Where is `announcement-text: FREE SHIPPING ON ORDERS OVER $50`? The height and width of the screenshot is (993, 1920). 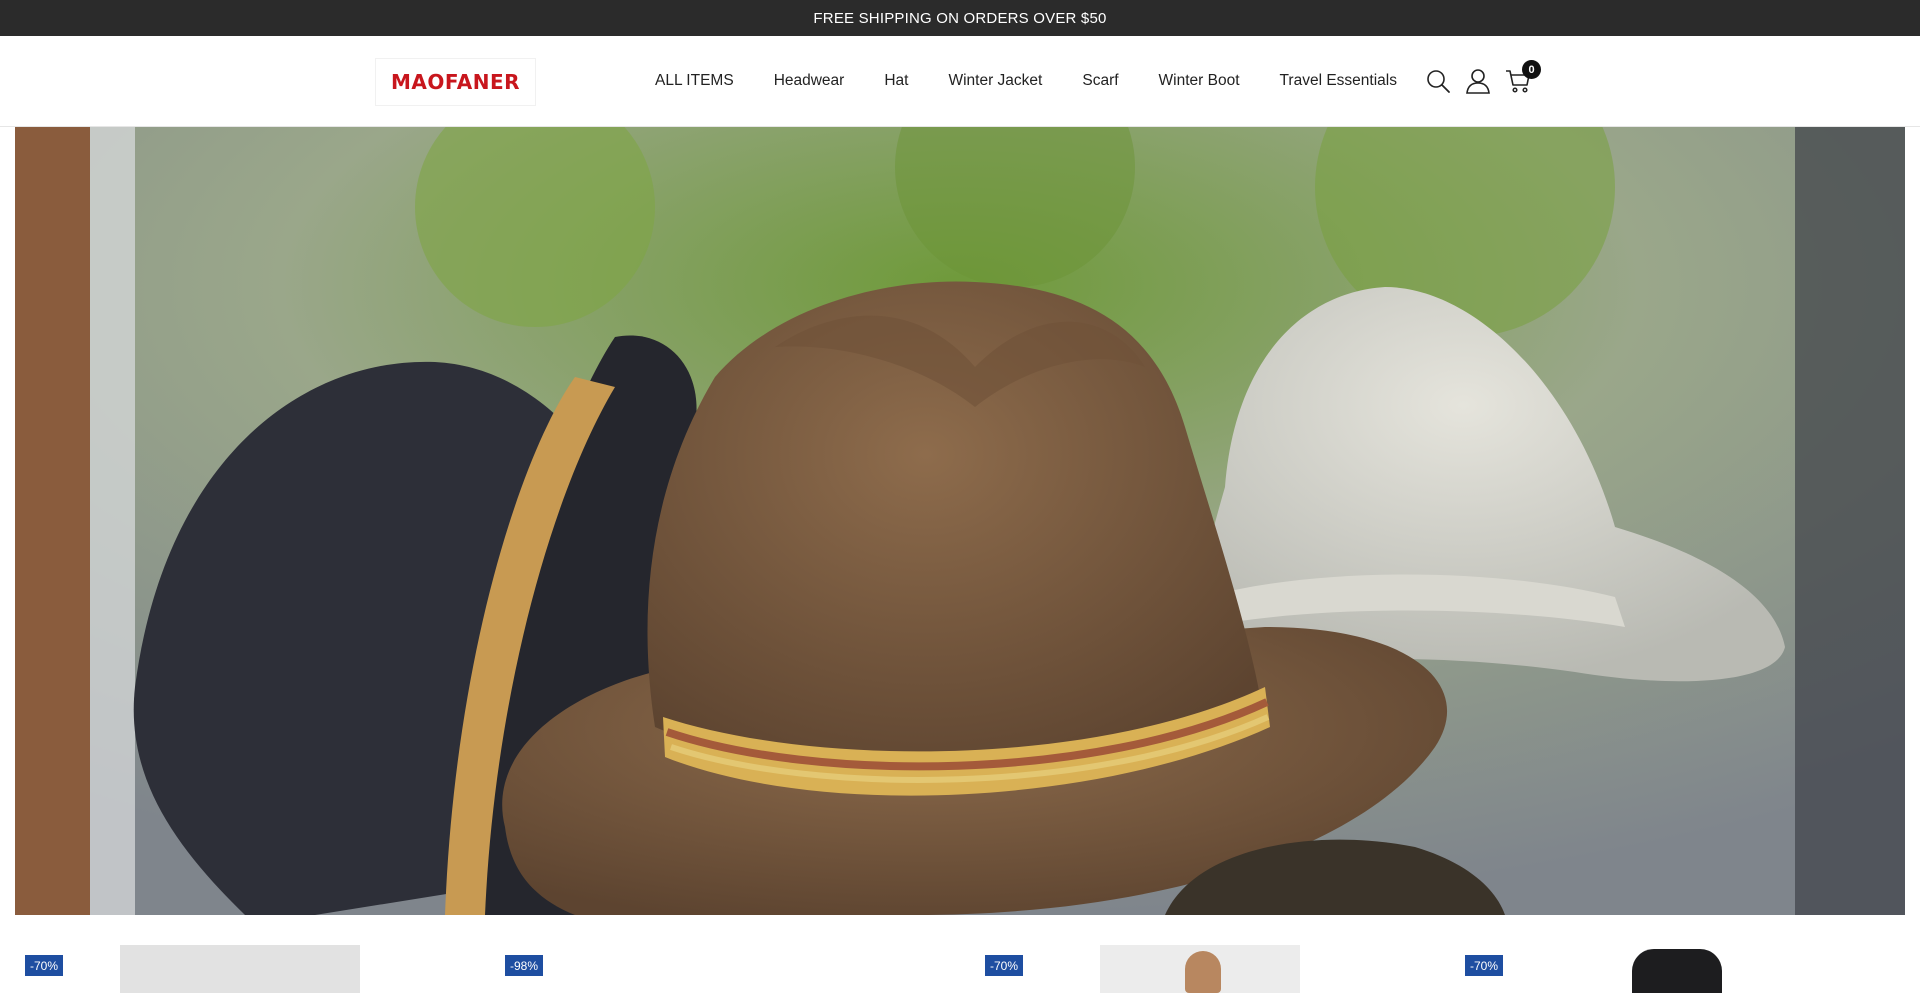
announcement-text: FREE SHIPPING ON ORDERS OVER $50 is located at coordinates (960, 18).